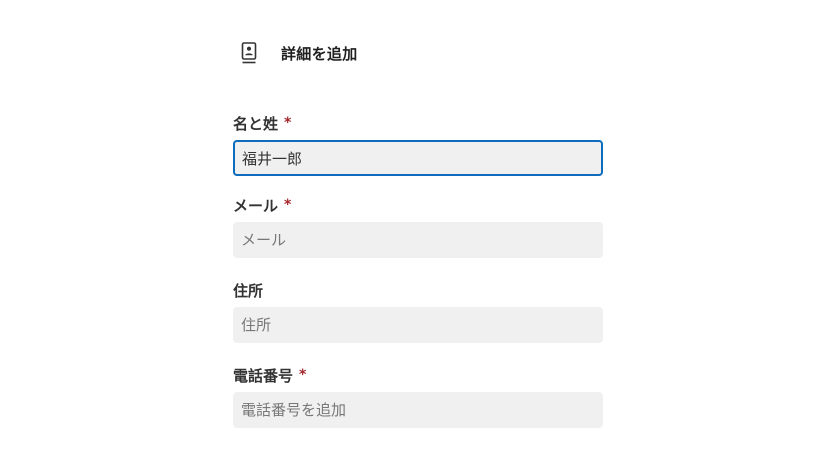  I want to click on address-label: 住所, so click(418, 290).